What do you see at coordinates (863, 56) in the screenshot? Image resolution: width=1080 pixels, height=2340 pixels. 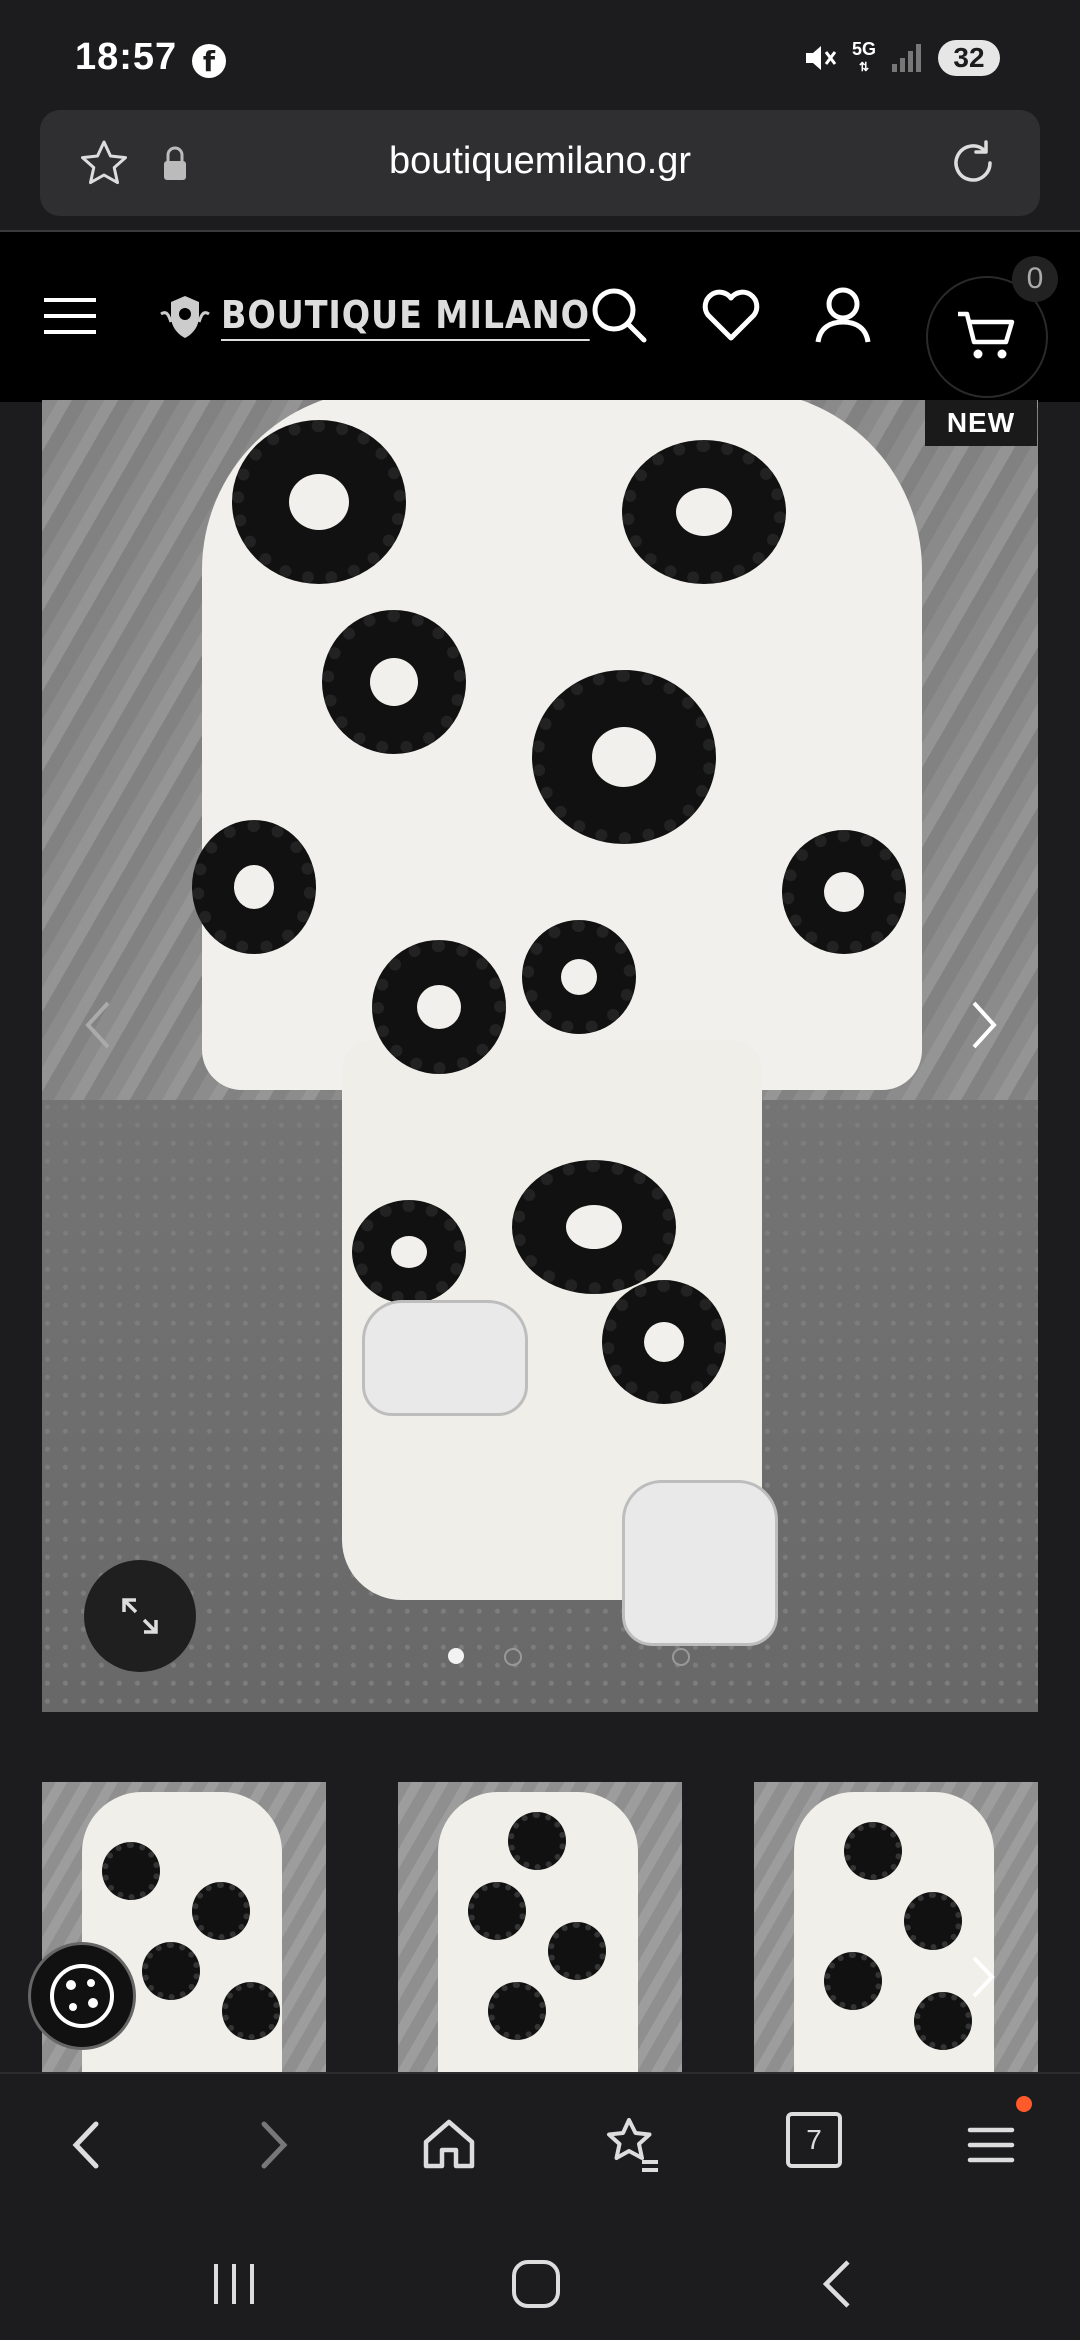 I see `network-type: 5G ⇅` at bounding box center [863, 56].